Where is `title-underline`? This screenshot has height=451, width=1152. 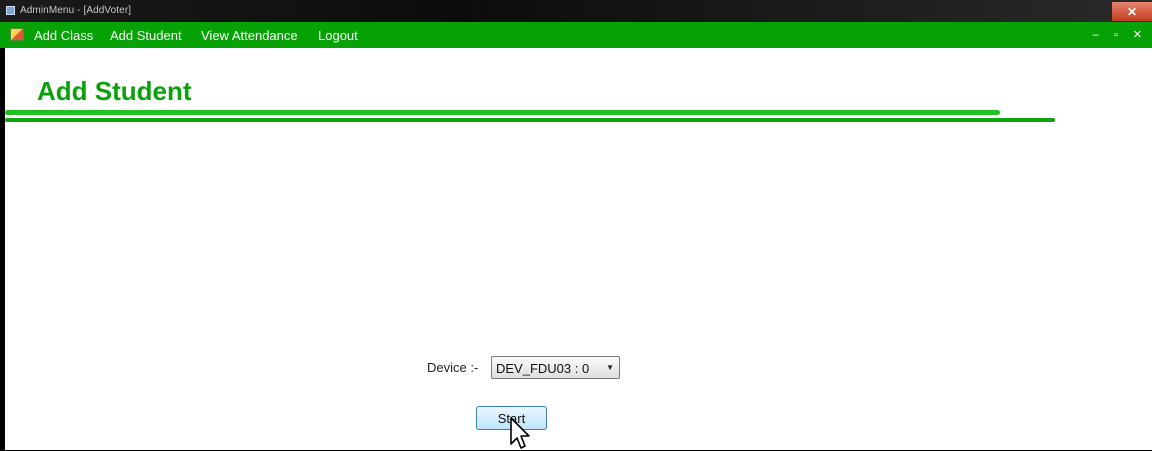 title-underline is located at coordinates (502, 112).